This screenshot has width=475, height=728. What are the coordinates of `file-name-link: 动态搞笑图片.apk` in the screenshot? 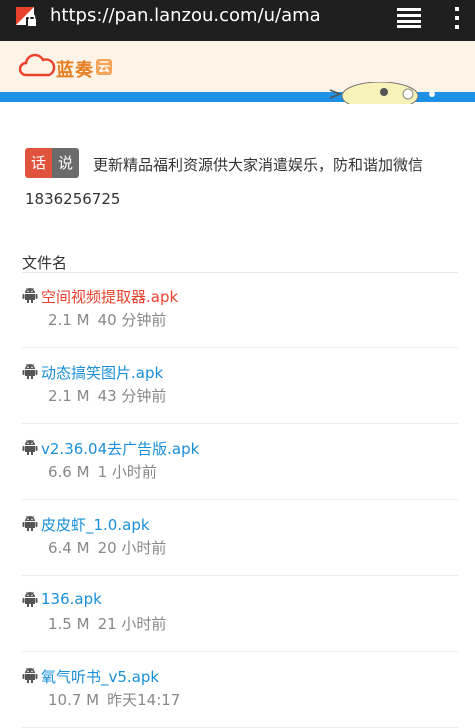 It's located at (102, 372).